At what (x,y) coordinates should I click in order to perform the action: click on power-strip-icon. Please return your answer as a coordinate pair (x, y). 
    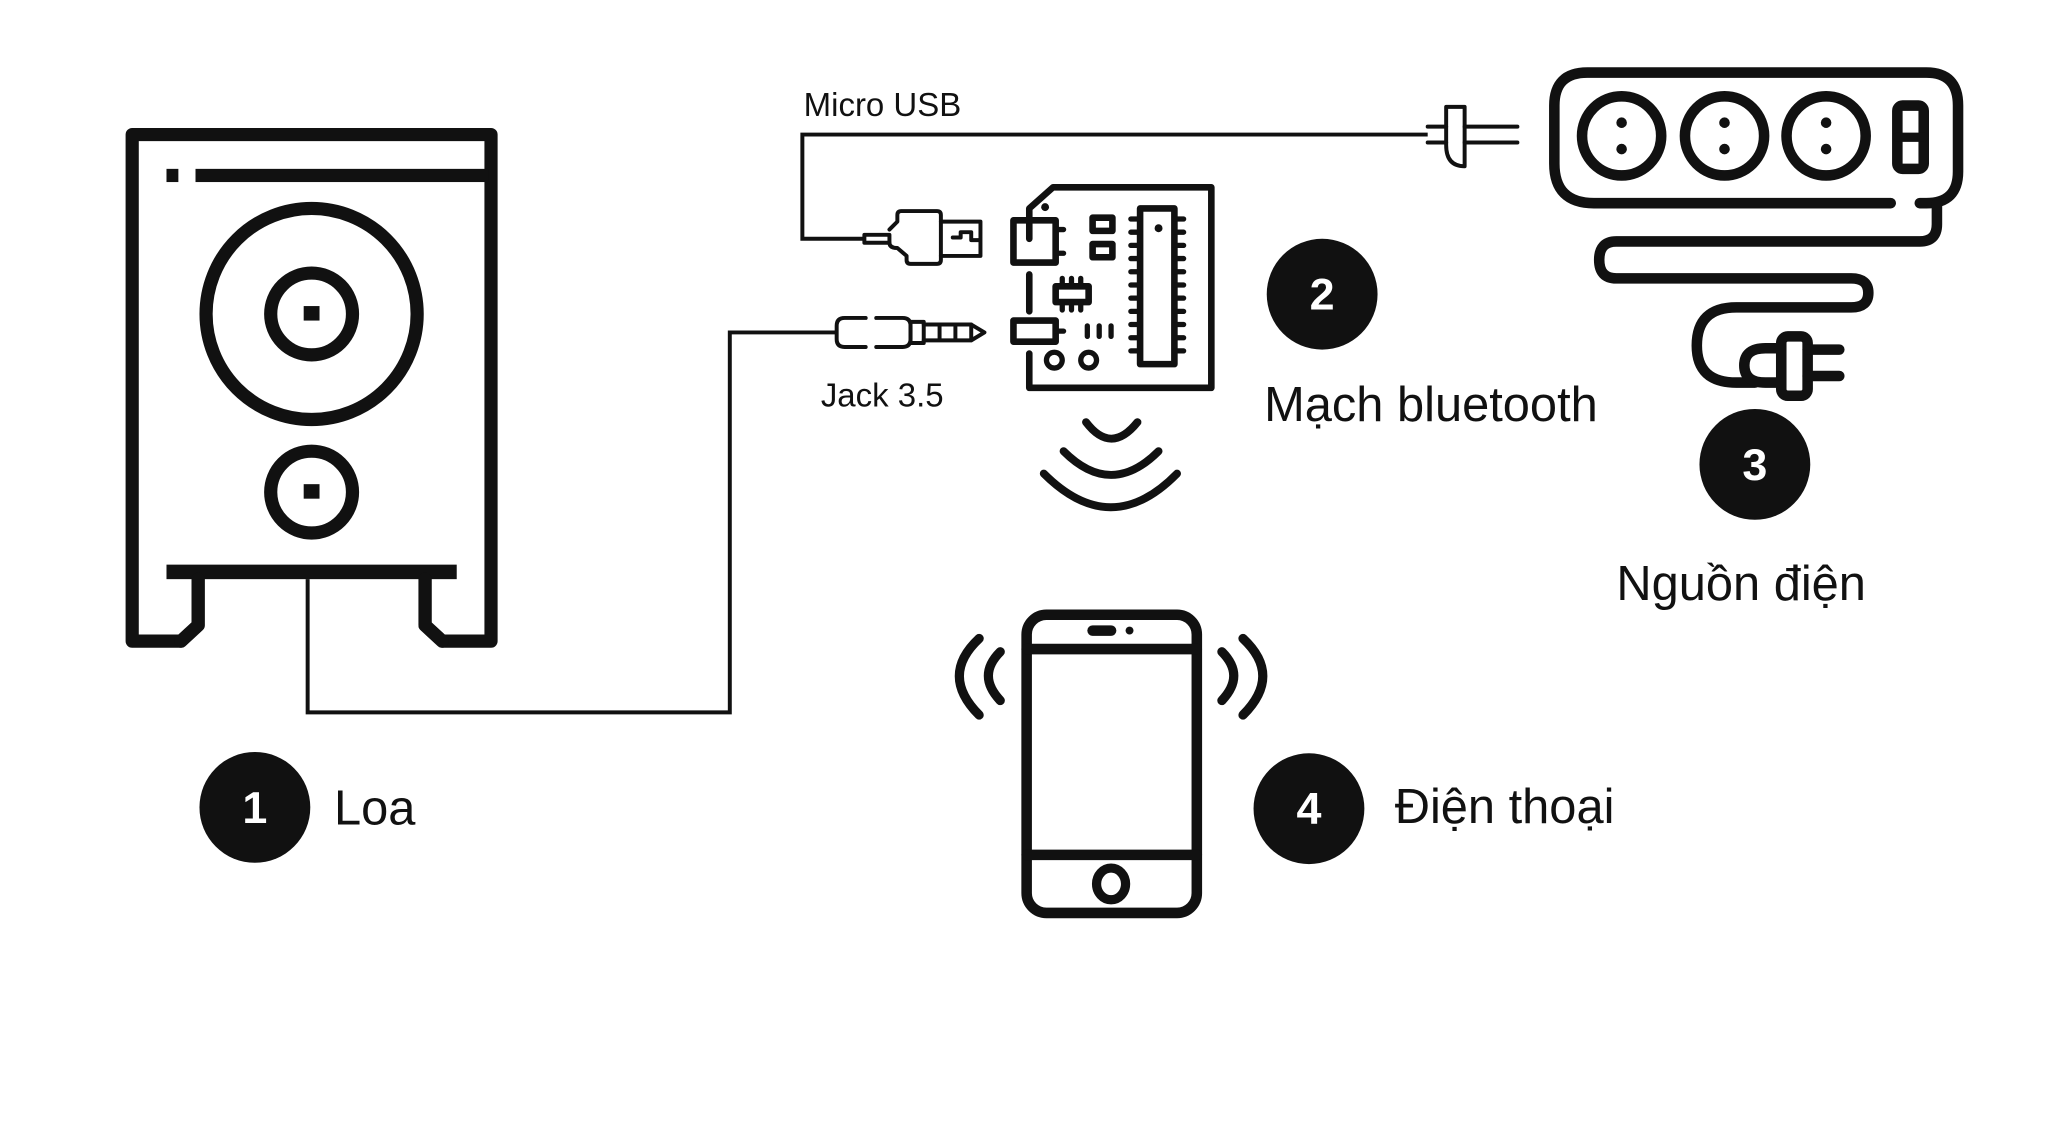
    Looking at the image, I should click on (1756, 234).